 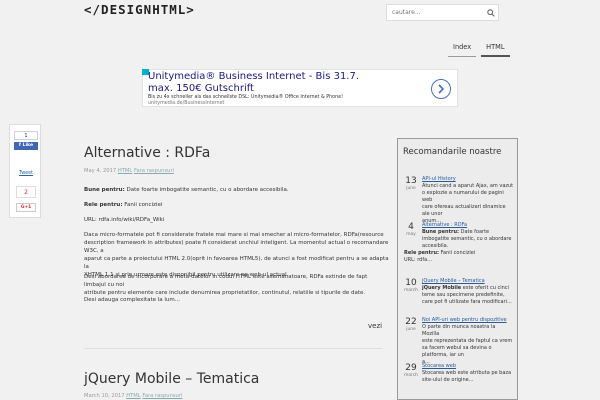 I want to click on text-line: Bune pentru: Date foarte, so click(x=456, y=232).